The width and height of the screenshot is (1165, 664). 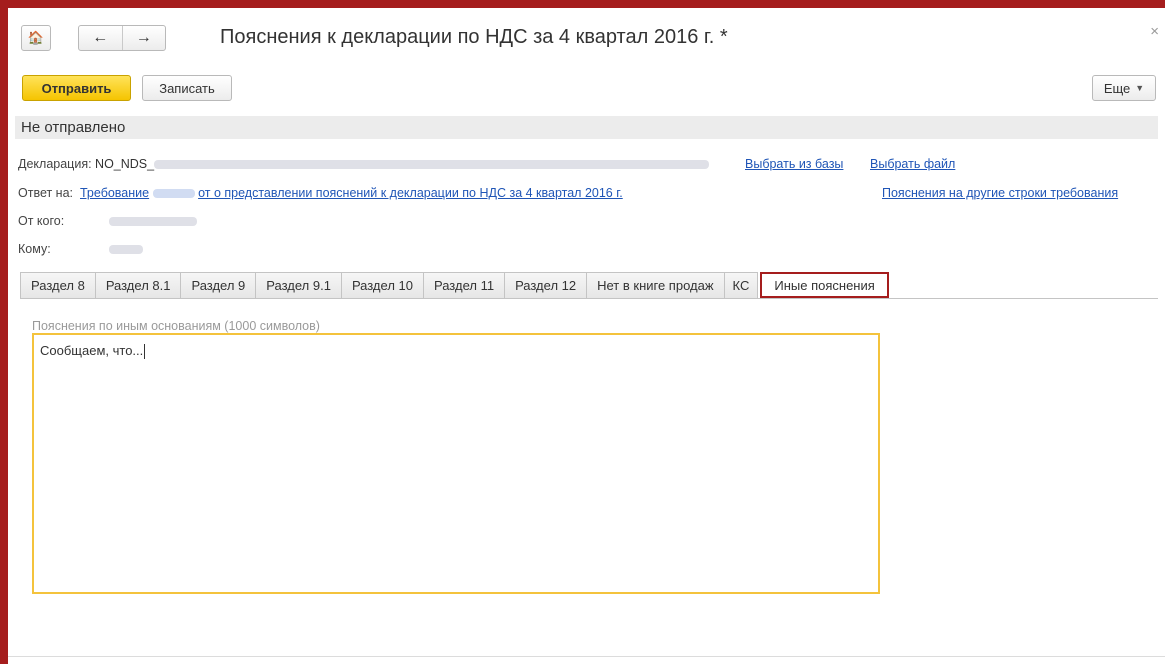 What do you see at coordinates (741, 285) in the screenshot?
I see `tab-ks: КС` at bounding box center [741, 285].